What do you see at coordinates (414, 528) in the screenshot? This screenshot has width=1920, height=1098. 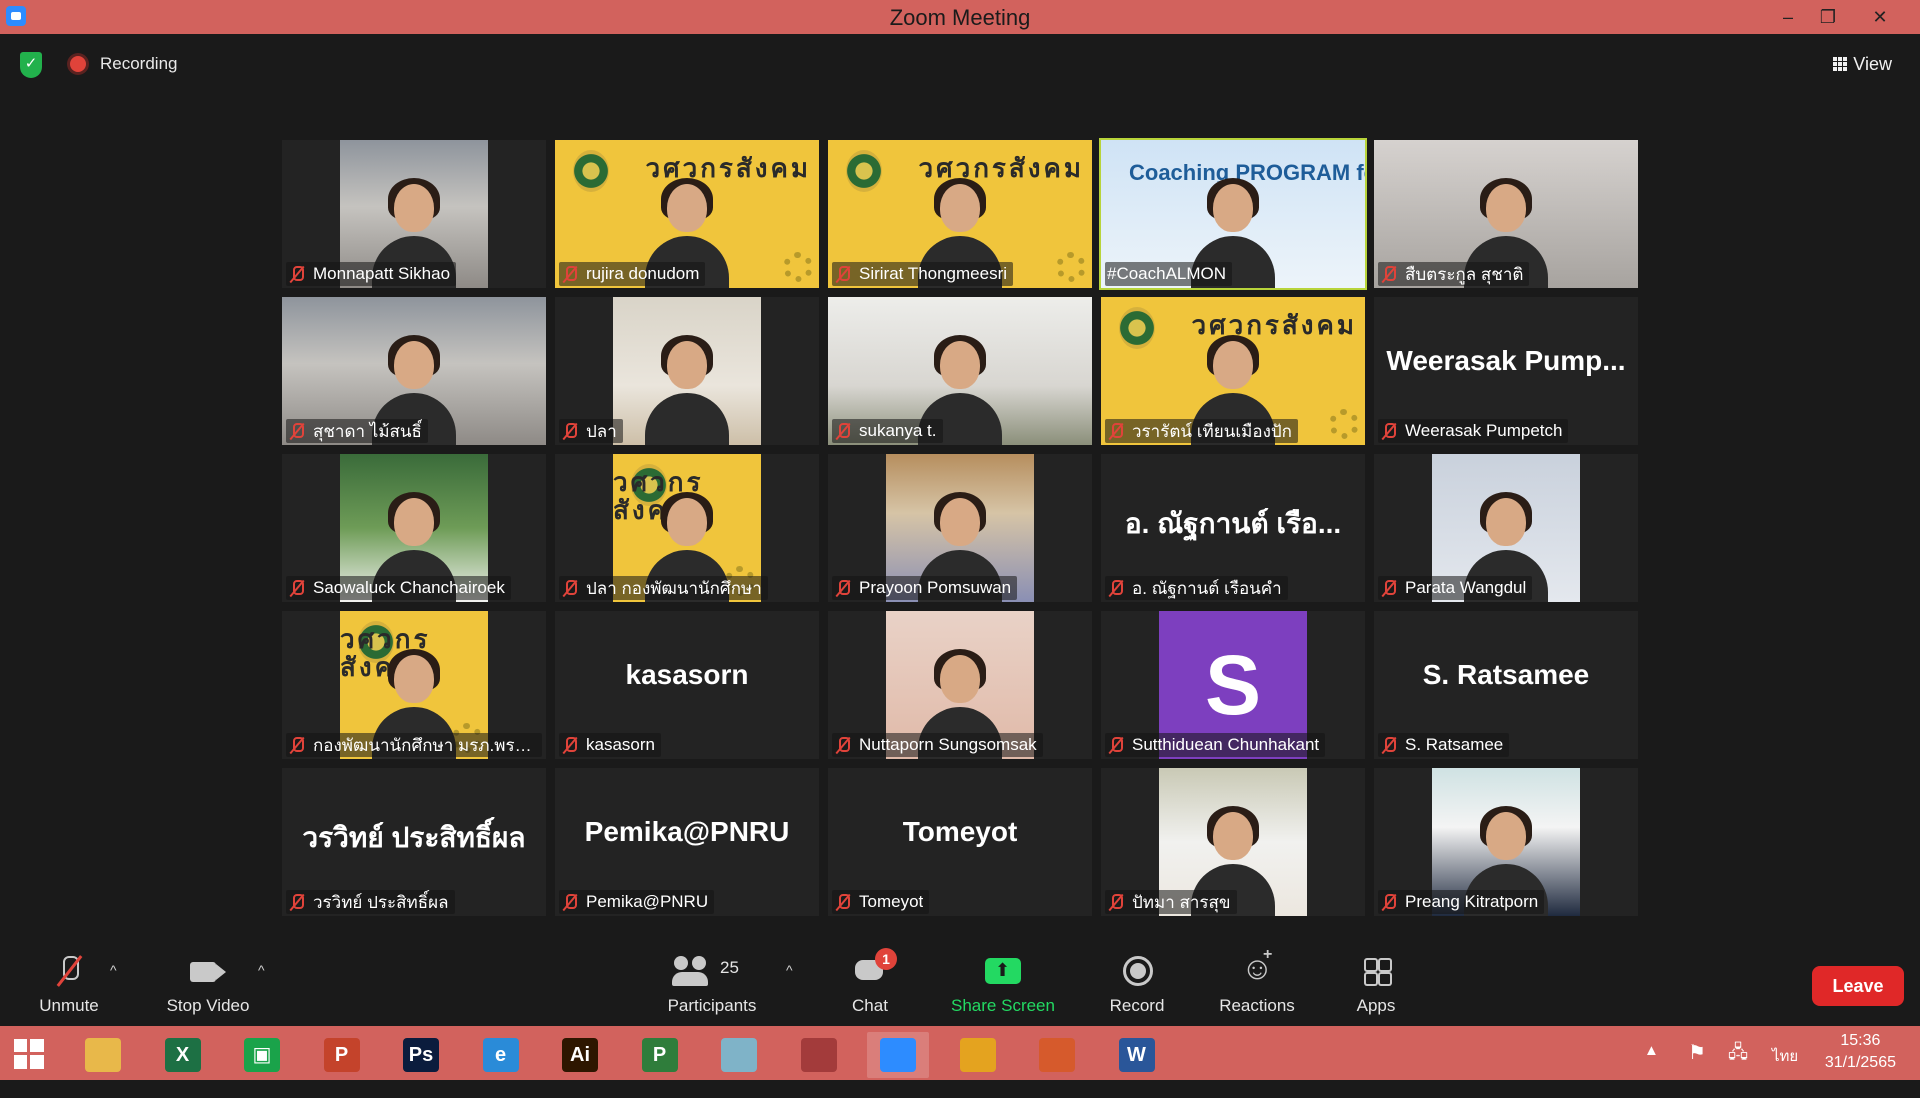 I see `participant-tile: Saowaluck Chanchairoek` at bounding box center [414, 528].